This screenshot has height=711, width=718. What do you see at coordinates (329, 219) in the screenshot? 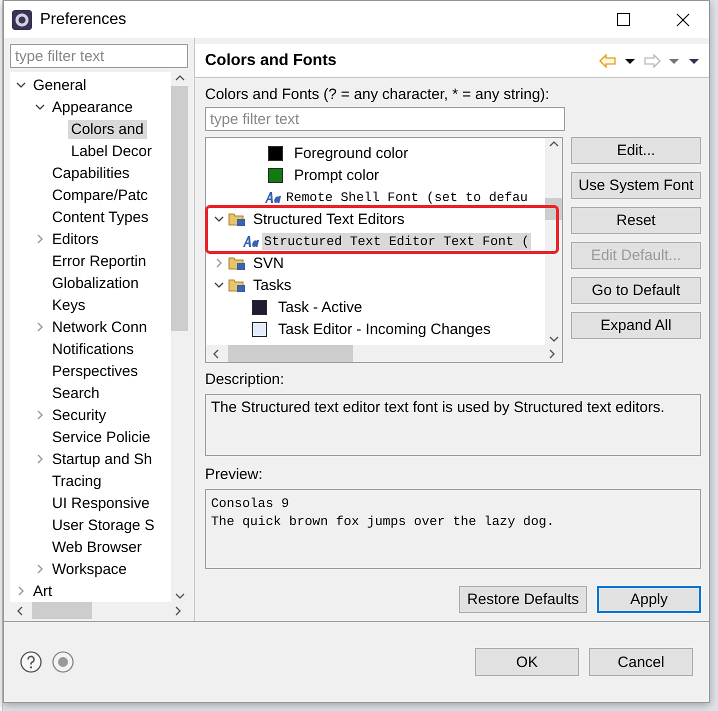
I see `tree-item: Structured Text Editors` at bounding box center [329, 219].